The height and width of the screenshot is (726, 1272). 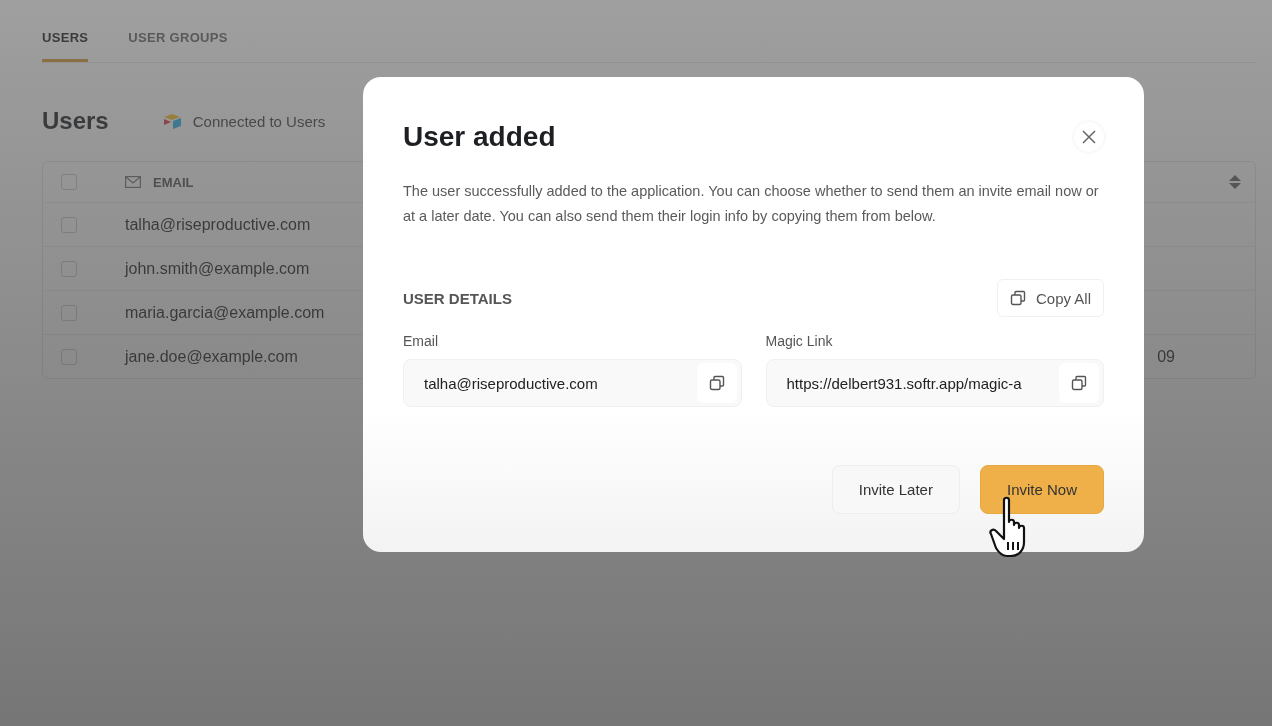 What do you see at coordinates (751, 204) in the screenshot?
I see `dialog-description: The user successfully added to the application. You can choose whether to send them an invite email now or at a later date. You can also send them their login info by copying them from below.` at bounding box center [751, 204].